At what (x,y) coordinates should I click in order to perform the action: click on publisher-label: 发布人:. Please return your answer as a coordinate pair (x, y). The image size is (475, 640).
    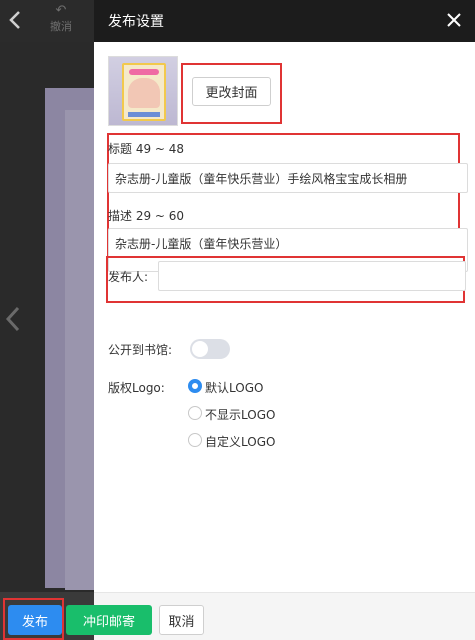
    Looking at the image, I should click on (128, 277).